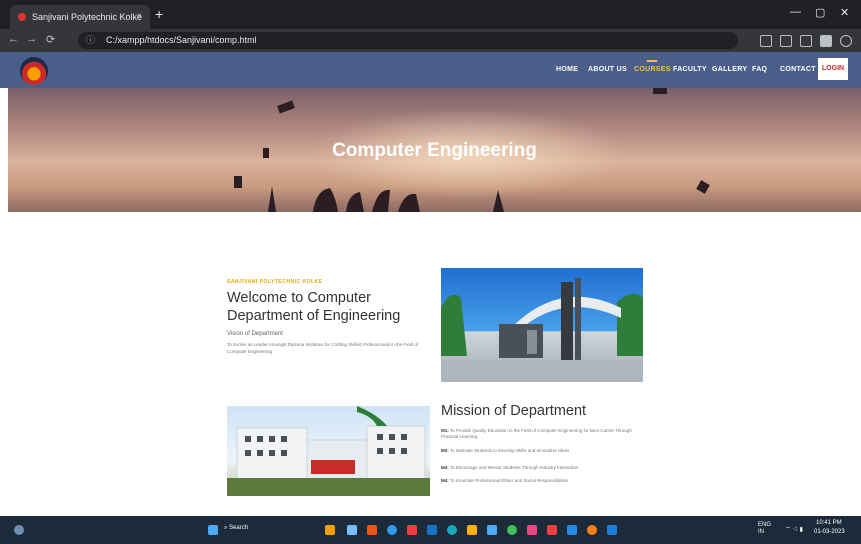 Image resolution: width=861 pixels, height=544 pixels. Describe the element at coordinates (492, 530) in the screenshot. I see `store-icon` at that location.